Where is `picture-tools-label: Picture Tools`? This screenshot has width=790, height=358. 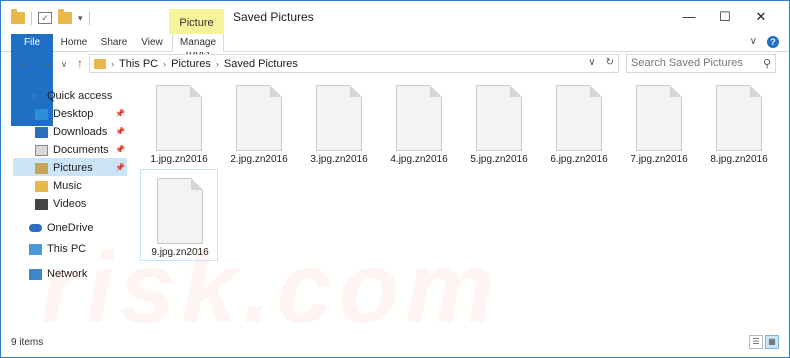
picture-tools-label: Picture Tools is located at coordinates (196, 33).